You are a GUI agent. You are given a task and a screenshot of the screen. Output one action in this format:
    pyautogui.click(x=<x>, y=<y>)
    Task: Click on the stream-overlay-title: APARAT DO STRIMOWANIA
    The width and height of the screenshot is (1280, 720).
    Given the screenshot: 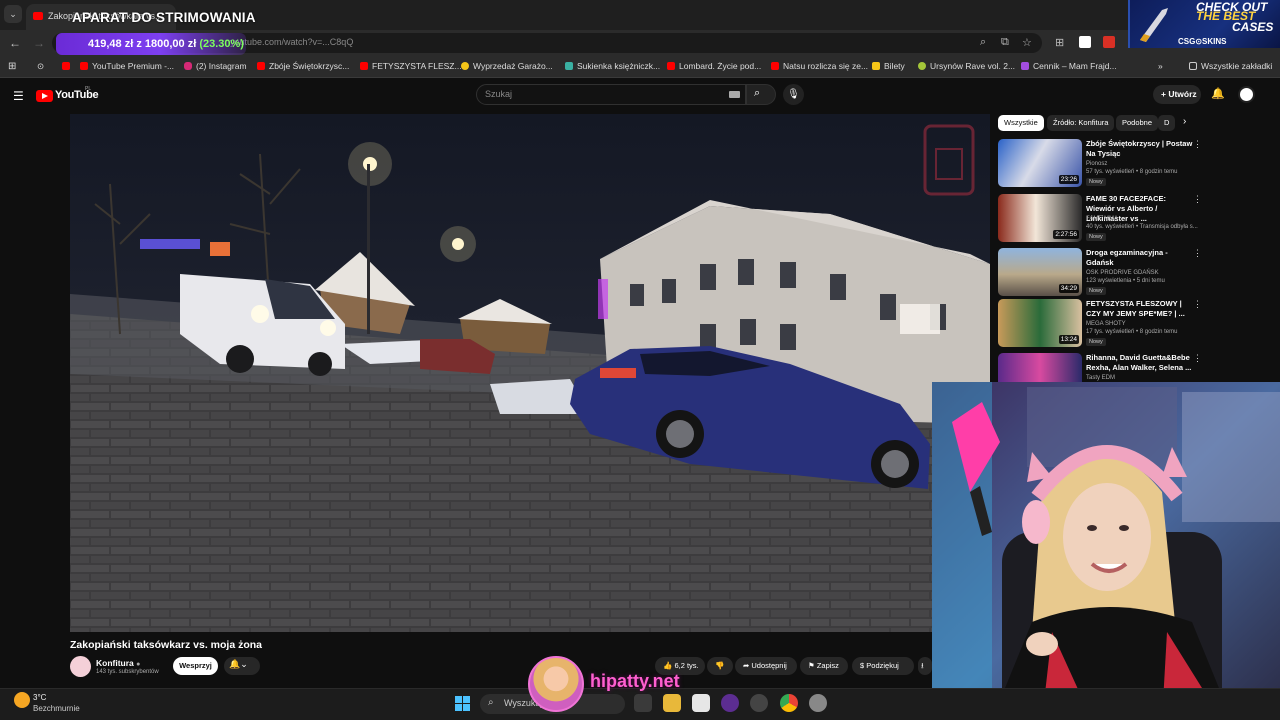 What is the action you would take?
    pyautogui.click(x=164, y=17)
    